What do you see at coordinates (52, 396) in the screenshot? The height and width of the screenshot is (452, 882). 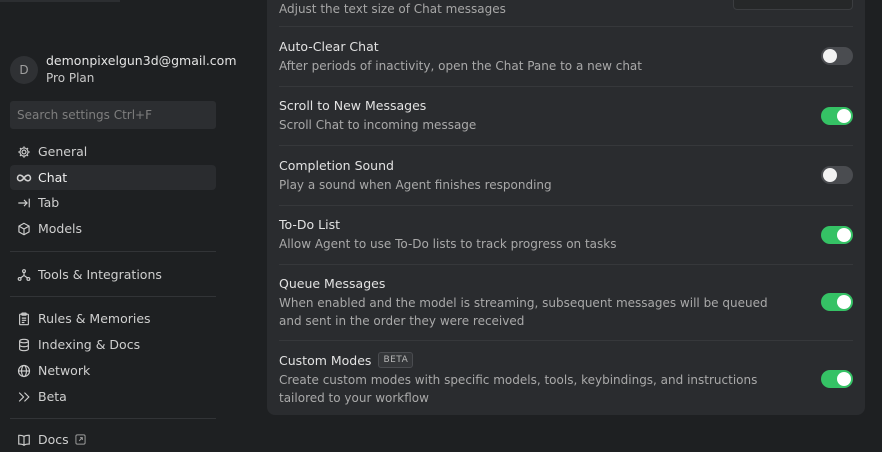 I see `sidebar-item-label: Beta` at bounding box center [52, 396].